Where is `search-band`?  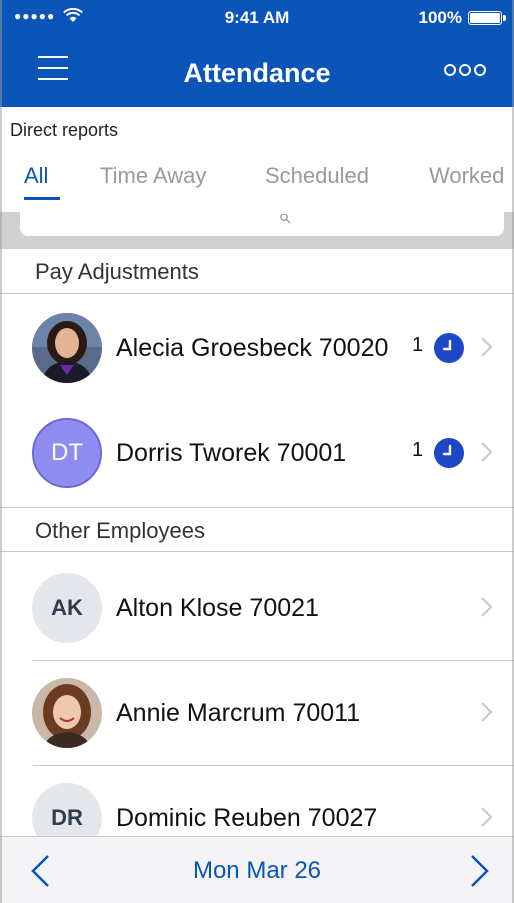 search-band is located at coordinates (257, 230).